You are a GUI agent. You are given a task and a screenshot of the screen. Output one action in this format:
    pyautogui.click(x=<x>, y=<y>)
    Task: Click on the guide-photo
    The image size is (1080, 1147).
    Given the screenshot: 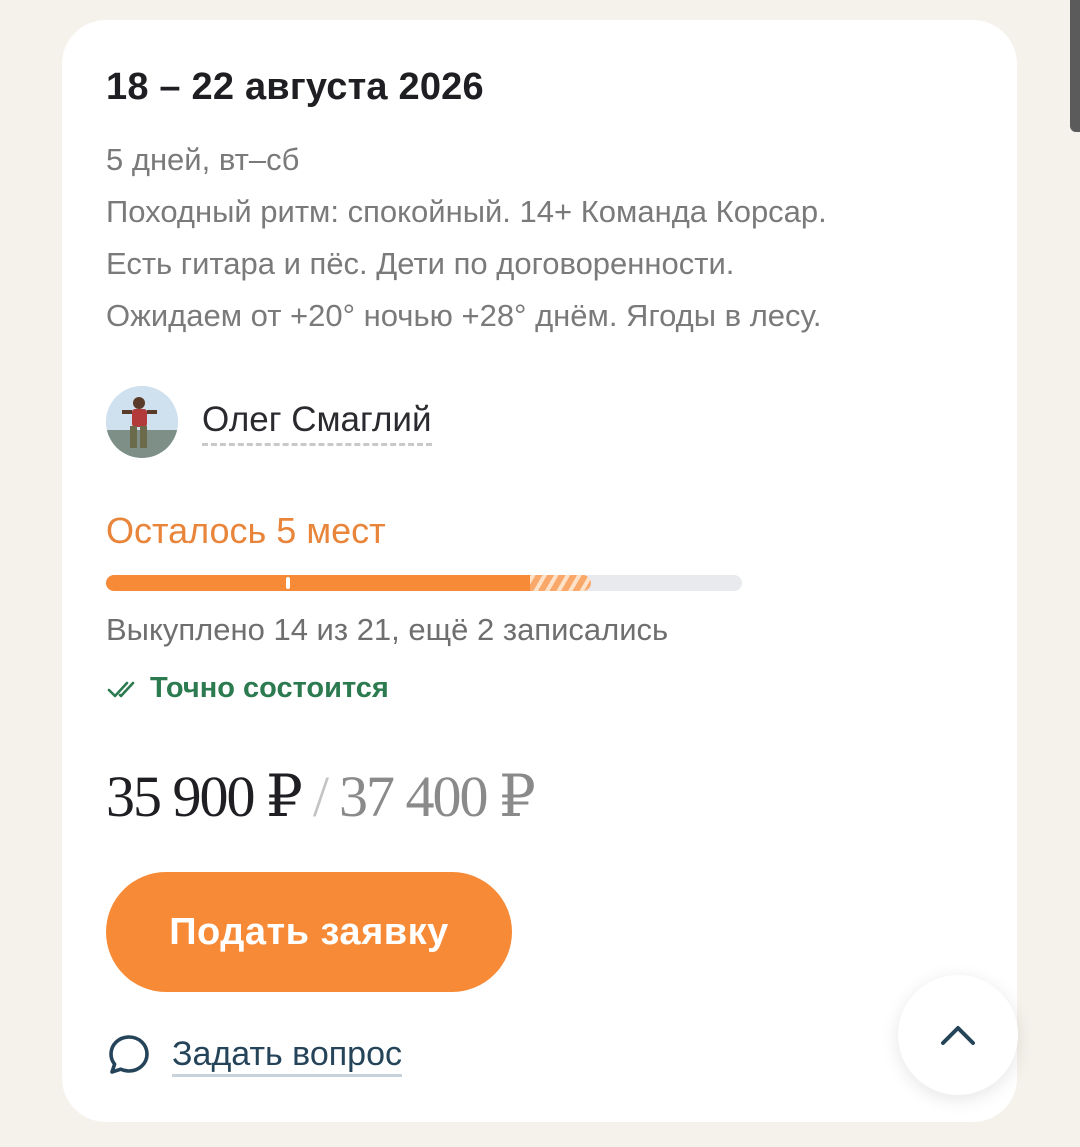 What is the action you would take?
    pyautogui.click(x=142, y=422)
    